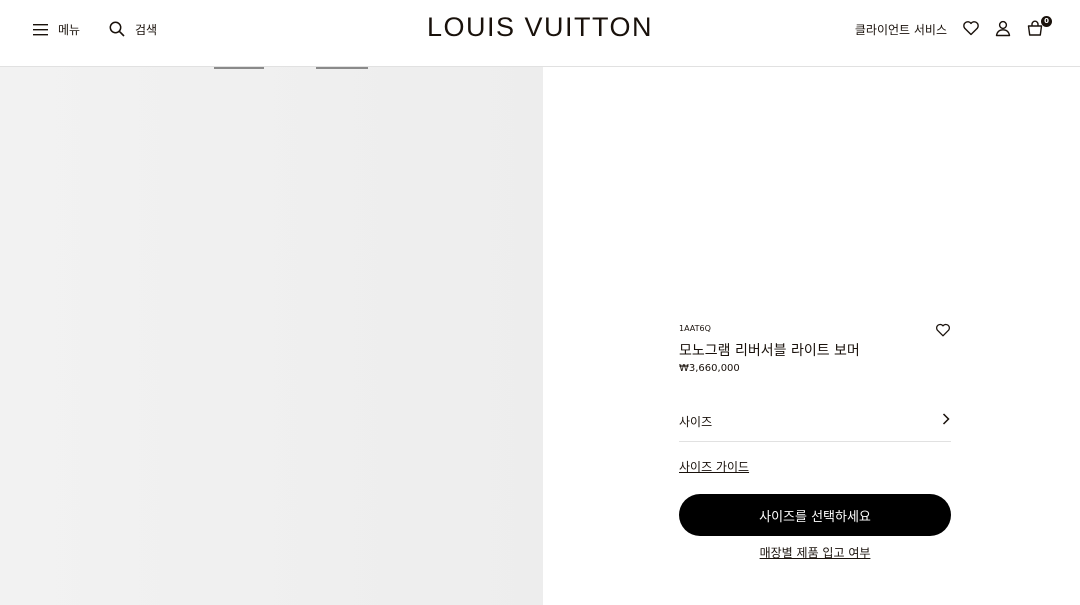 The image size is (1080, 605). Describe the element at coordinates (815, 424) in the screenshot. I see `size-selector: 사이즈` at that location.